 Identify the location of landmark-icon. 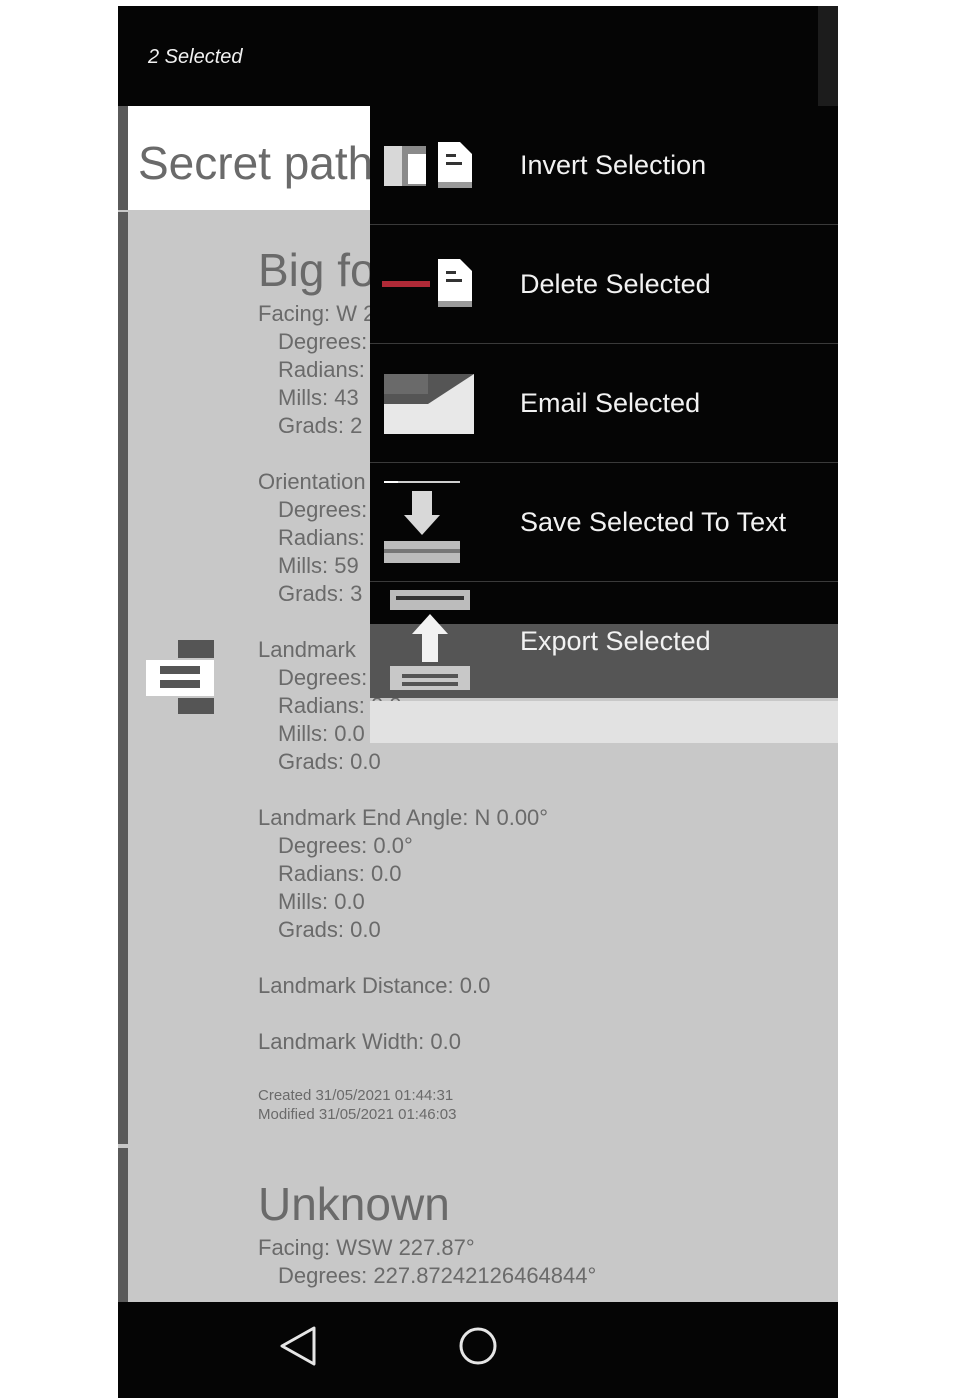
(180, 677).